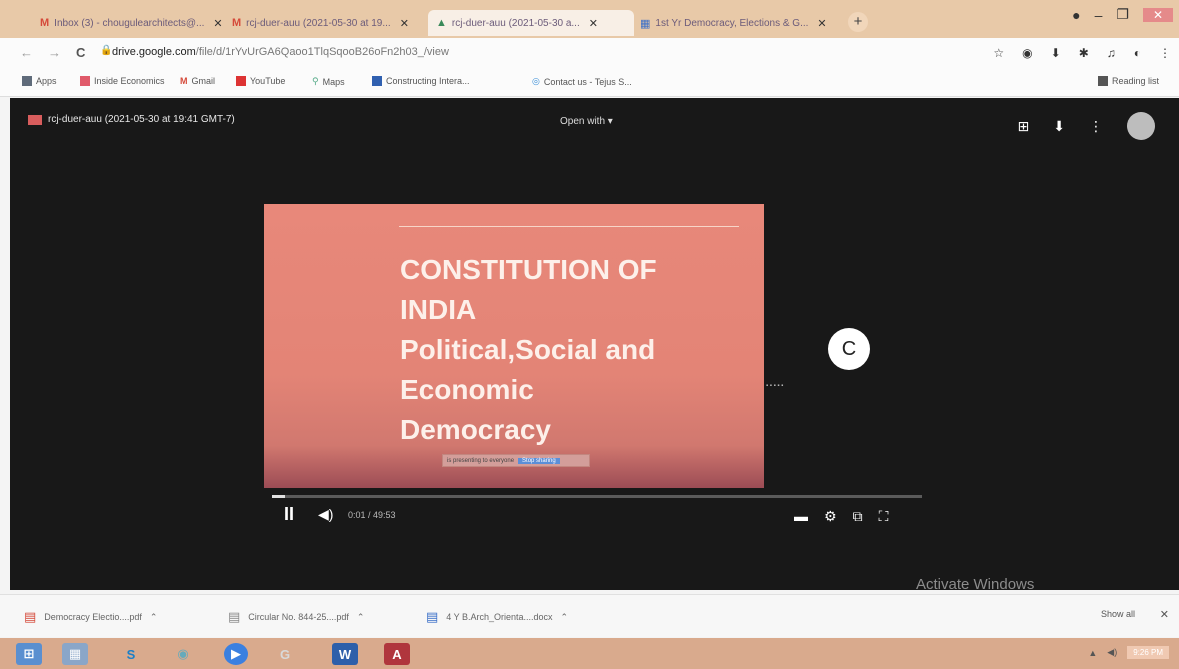 The width and height of the screenshot is (1179, 669). What do you see at coordinates (289, 514) in the screenshot?
I see `pause-button: II` at bounding box center [289, 514].